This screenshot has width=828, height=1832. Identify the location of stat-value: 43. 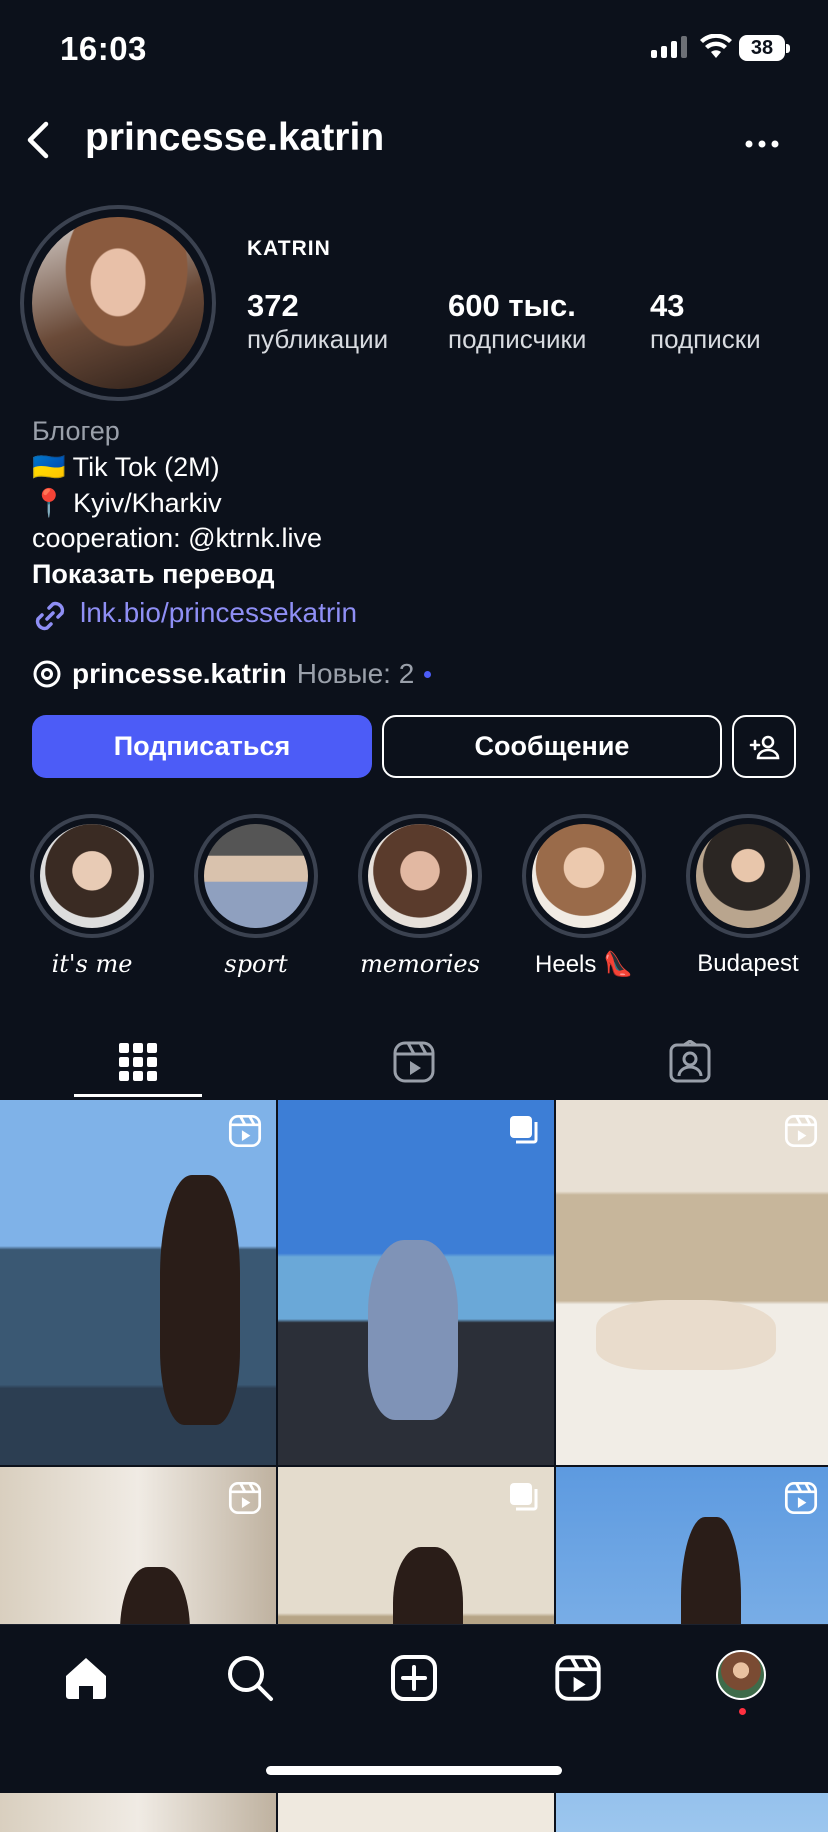
(667, 305).